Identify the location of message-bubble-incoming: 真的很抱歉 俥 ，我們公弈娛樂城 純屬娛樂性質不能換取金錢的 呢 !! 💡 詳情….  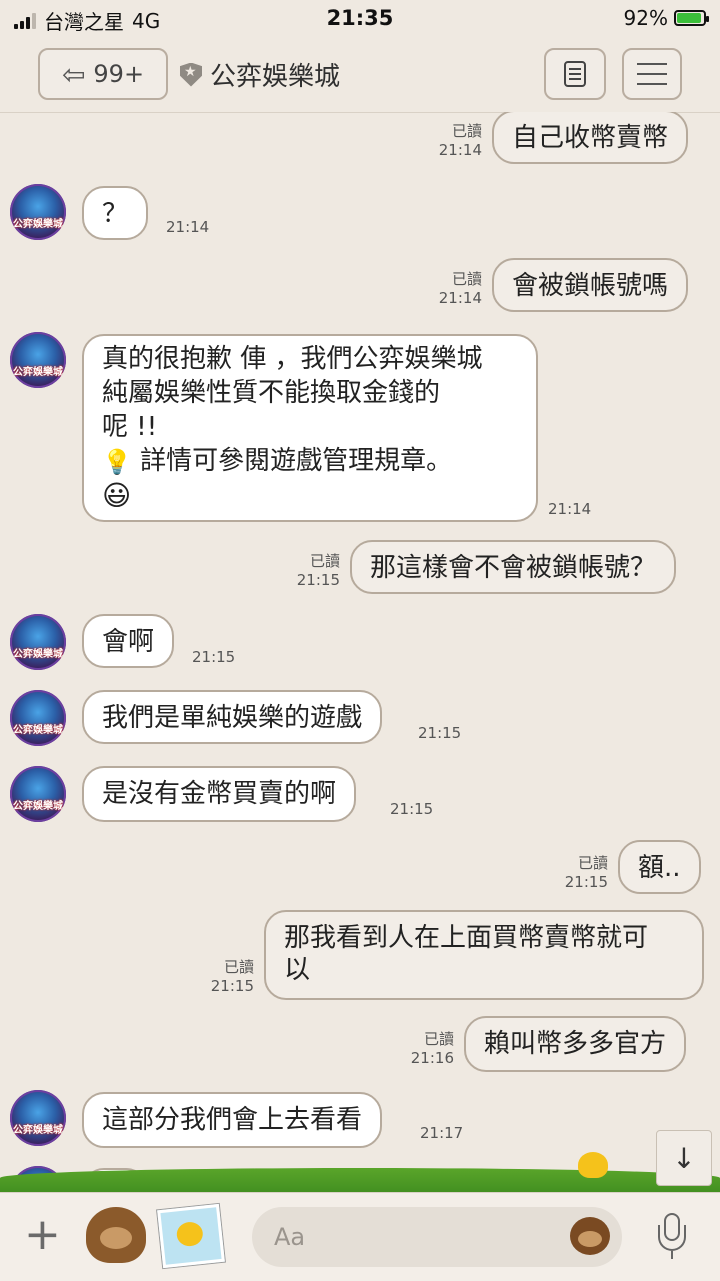
(310, 428).